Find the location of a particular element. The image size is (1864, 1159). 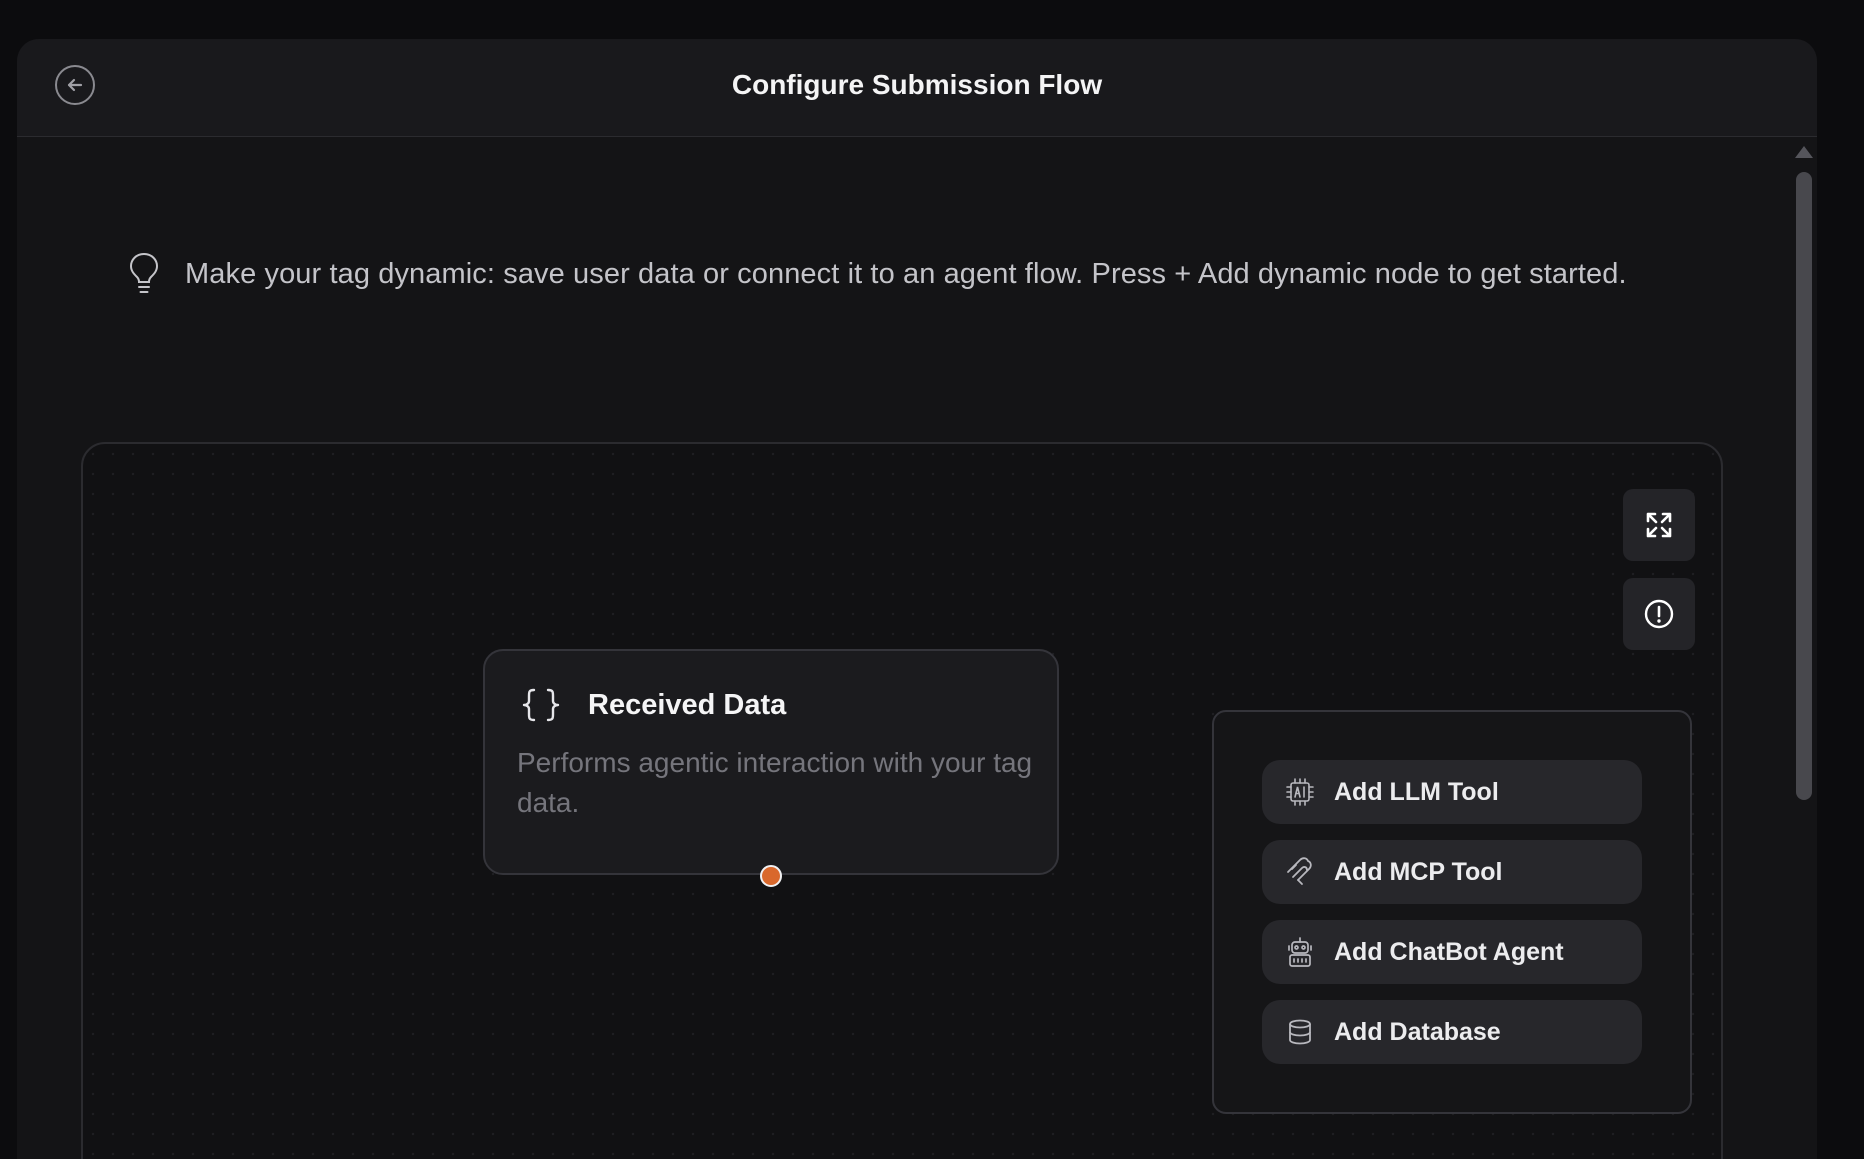

modal-header: Configure Submission Flow is located at coordinates (917, 88).